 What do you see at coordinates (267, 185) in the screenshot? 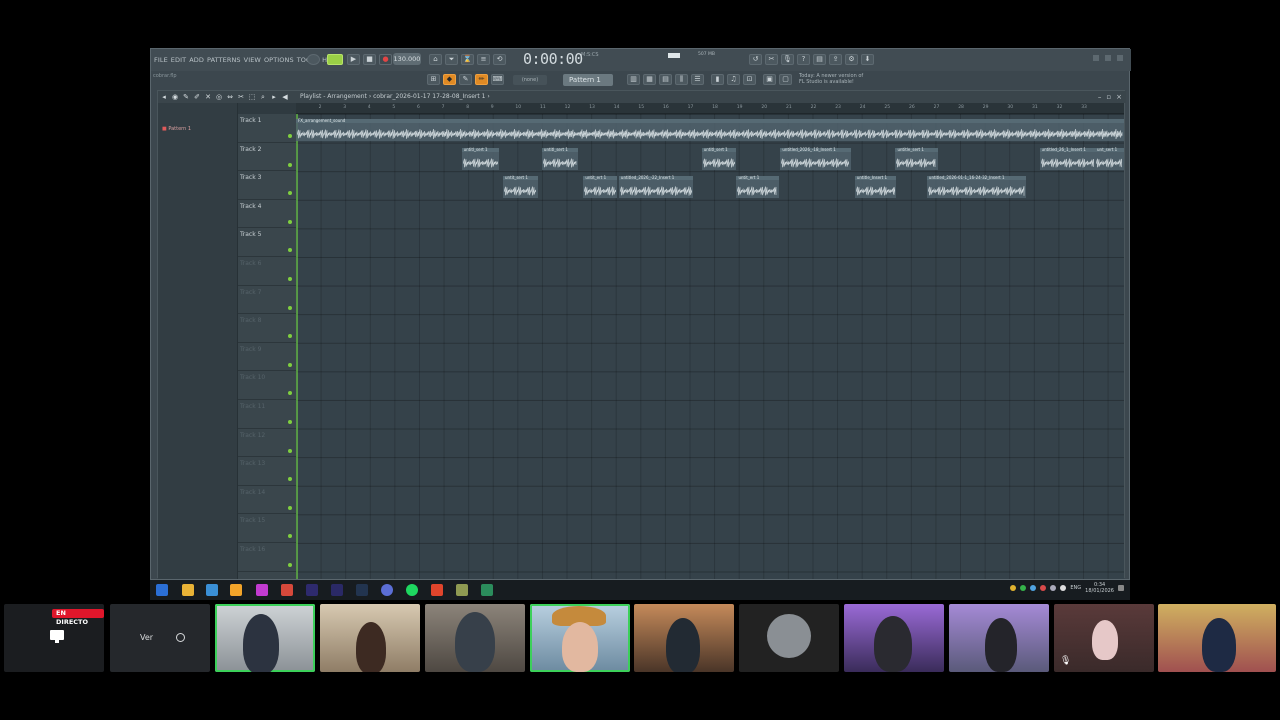
I see `track-header: Track 3` at bounding box center [267, 185].